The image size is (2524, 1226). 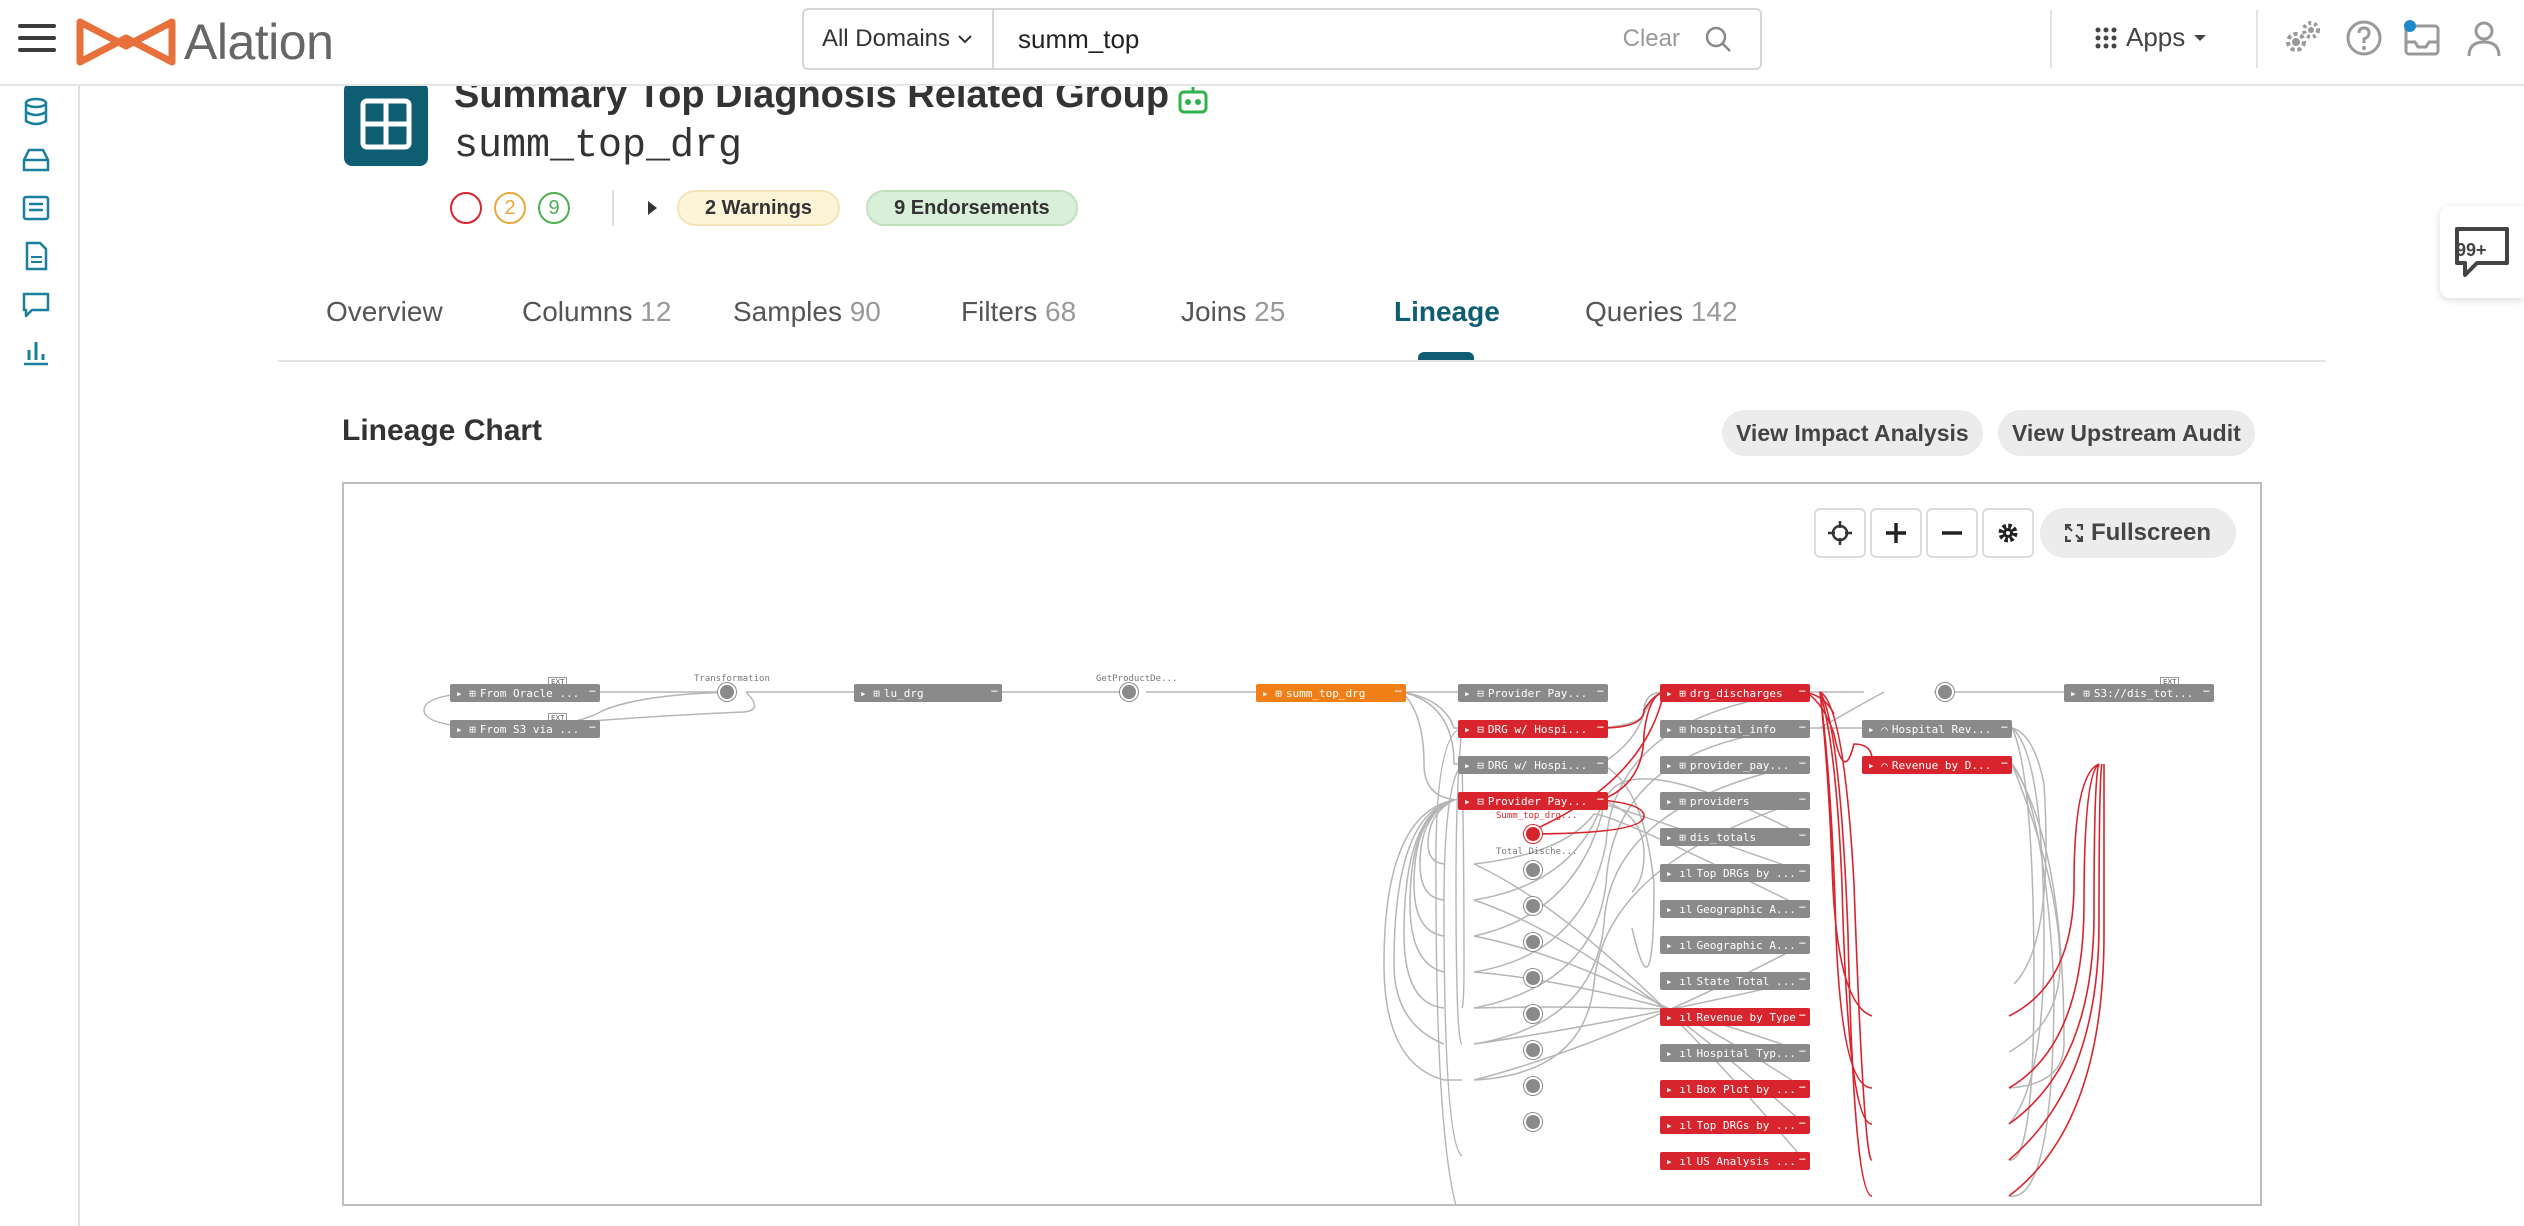 What do you see at coordinates (598, 146) in the screenshot?
I see `object-name: summ_top_drg` at bounding box center [598, 146].